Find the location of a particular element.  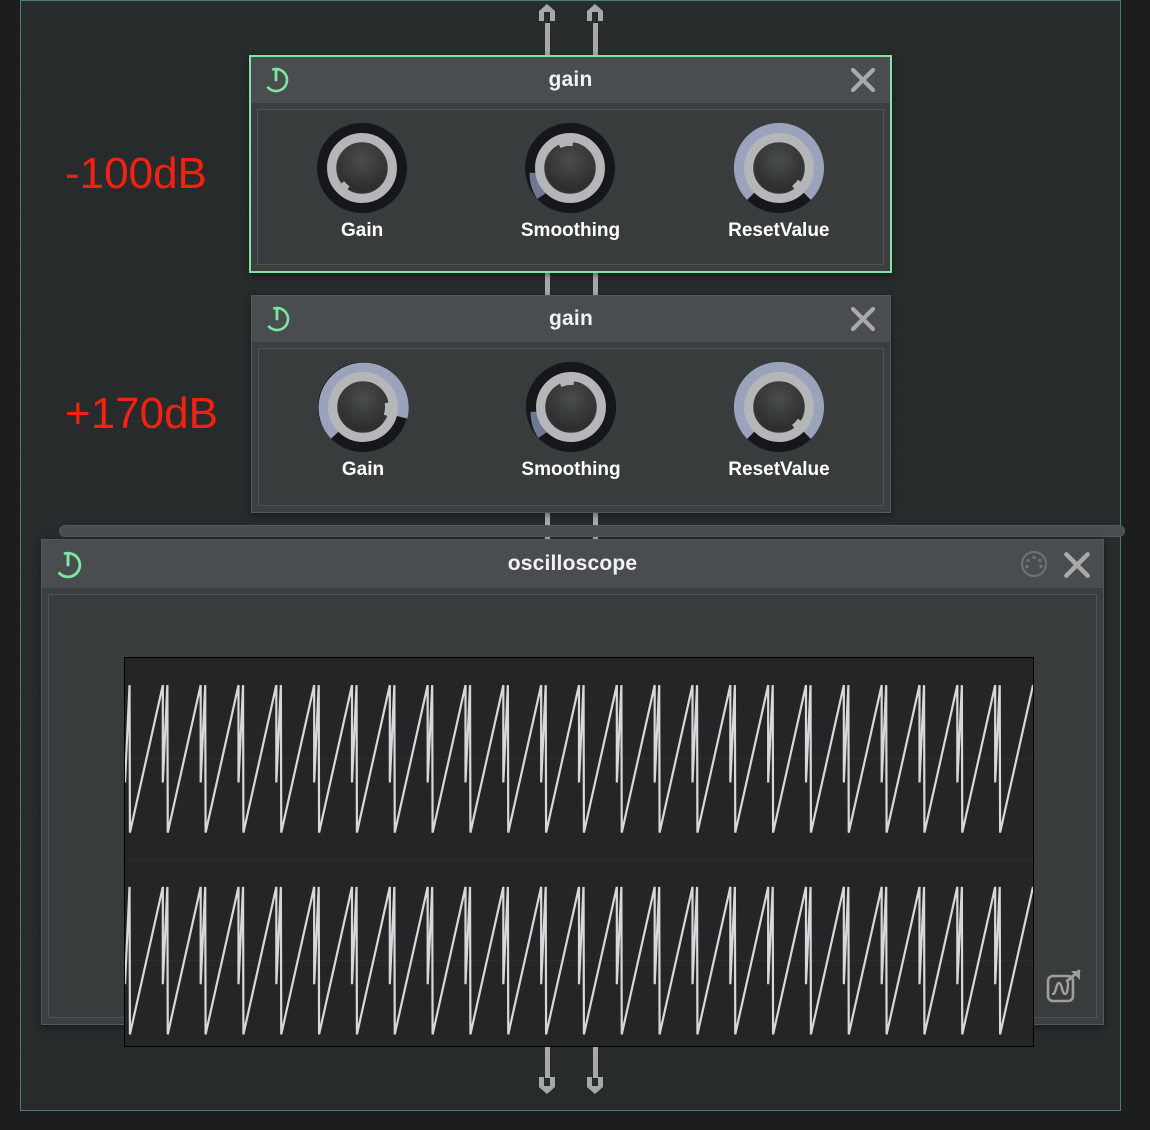

port-input-right is located at coordinates (595, 14).